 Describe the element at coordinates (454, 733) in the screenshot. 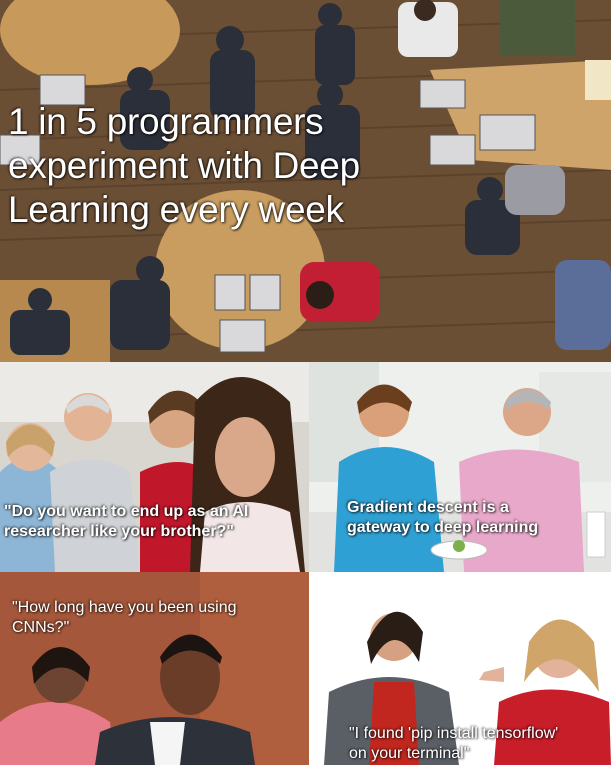

I see `panel-caption-line: "I found 'pip install tensorflow'` at that location.